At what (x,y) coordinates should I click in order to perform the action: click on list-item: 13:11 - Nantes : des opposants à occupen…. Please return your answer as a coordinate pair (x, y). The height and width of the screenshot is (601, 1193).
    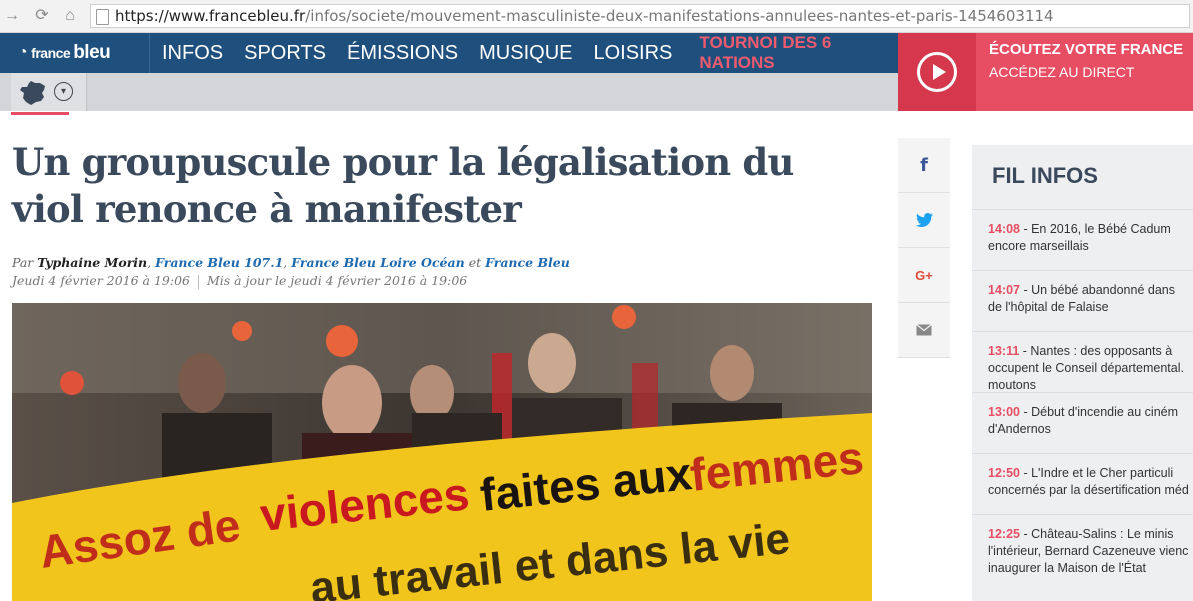
    Looking at the image, I should click on (1082, 361).